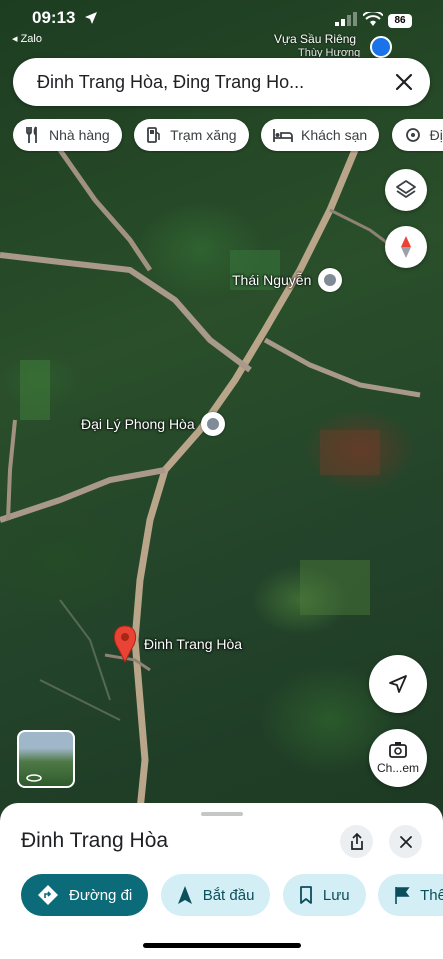 The height and width of the screenshot is (959, 443). What do you see at coordinates (54, 17) in the screenshot?
I see `status-time: 09:13` at bounding box center [54, 17].